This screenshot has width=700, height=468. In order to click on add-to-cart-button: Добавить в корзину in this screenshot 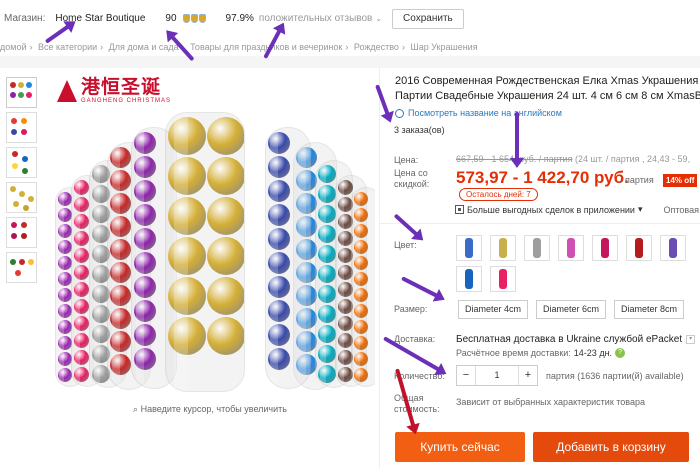, I will do `click(611, 447)`.